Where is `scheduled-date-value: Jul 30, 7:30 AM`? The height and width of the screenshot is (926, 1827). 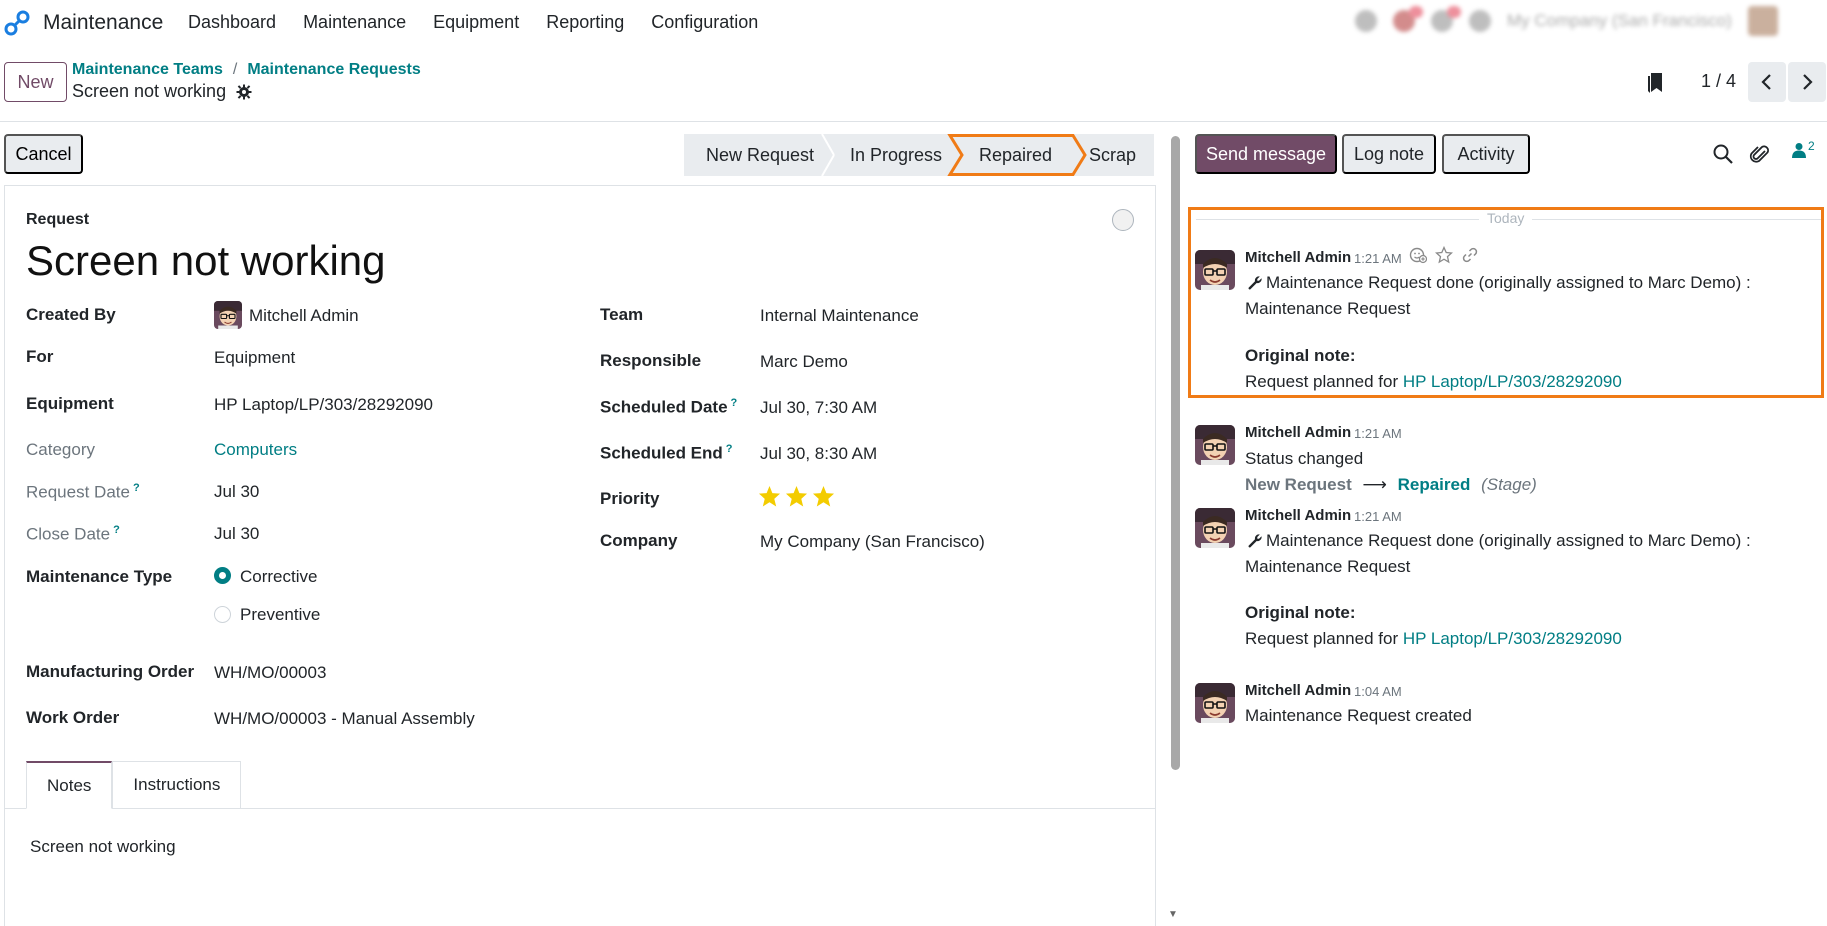 scheduled-date-value: Jul 30, 7:30 AM is located at coordinates (818, 408).